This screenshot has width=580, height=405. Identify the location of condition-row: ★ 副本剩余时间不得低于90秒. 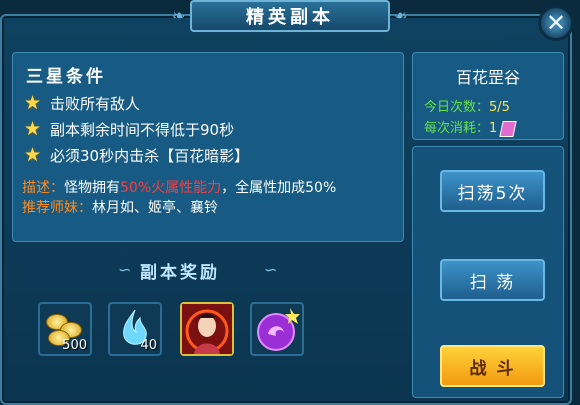
(129, 129).